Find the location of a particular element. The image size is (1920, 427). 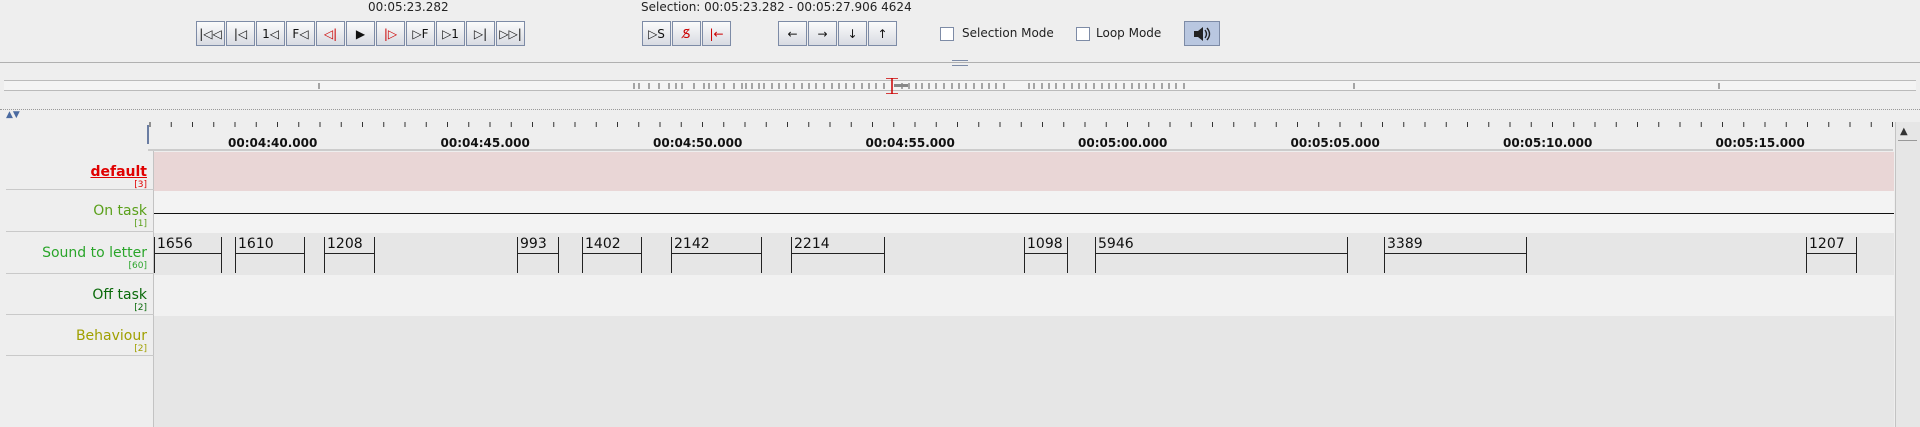

right-button: → is located at coordinates (822, 33).